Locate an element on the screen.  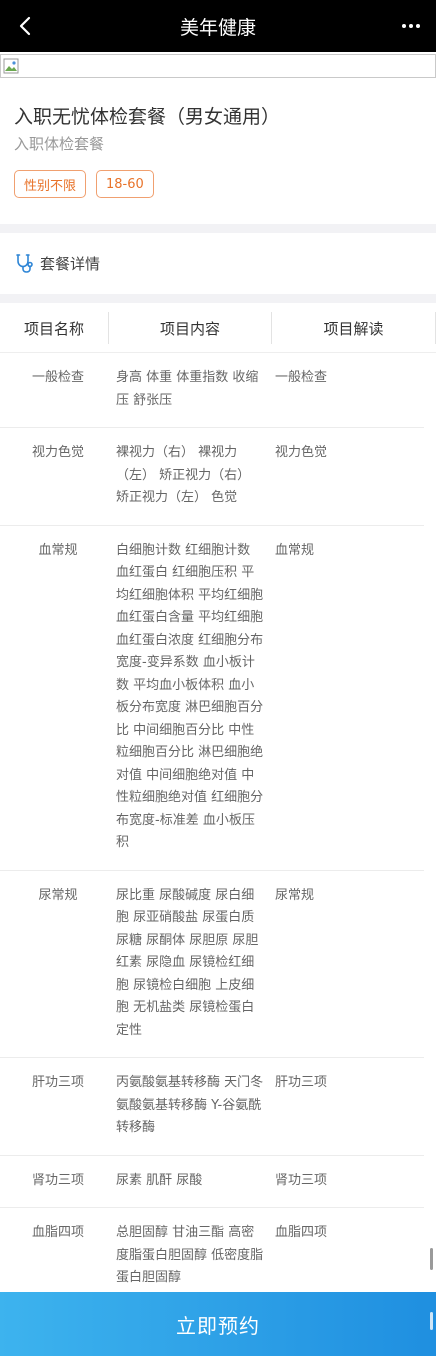
item-name: 肝功三项 is located at coordinates (57, 1082).